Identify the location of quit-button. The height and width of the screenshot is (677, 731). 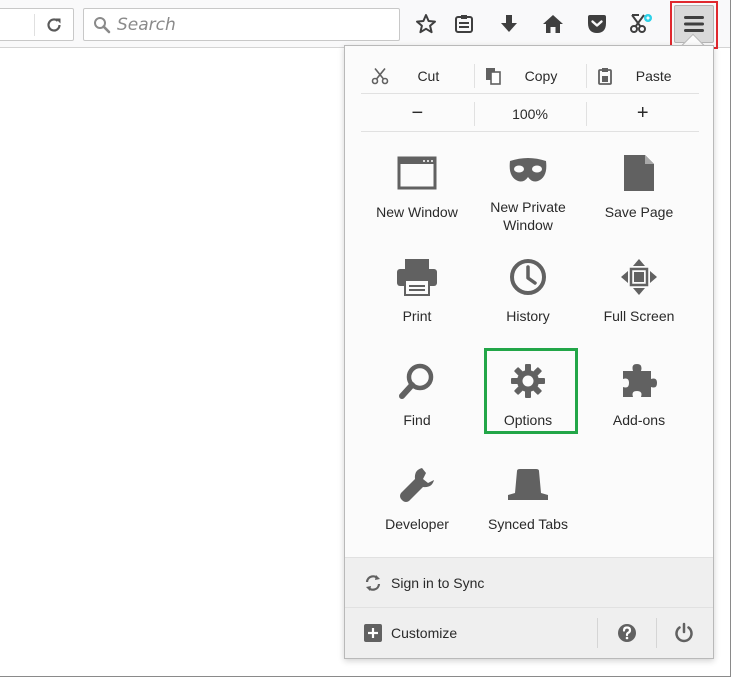
(684, 633).